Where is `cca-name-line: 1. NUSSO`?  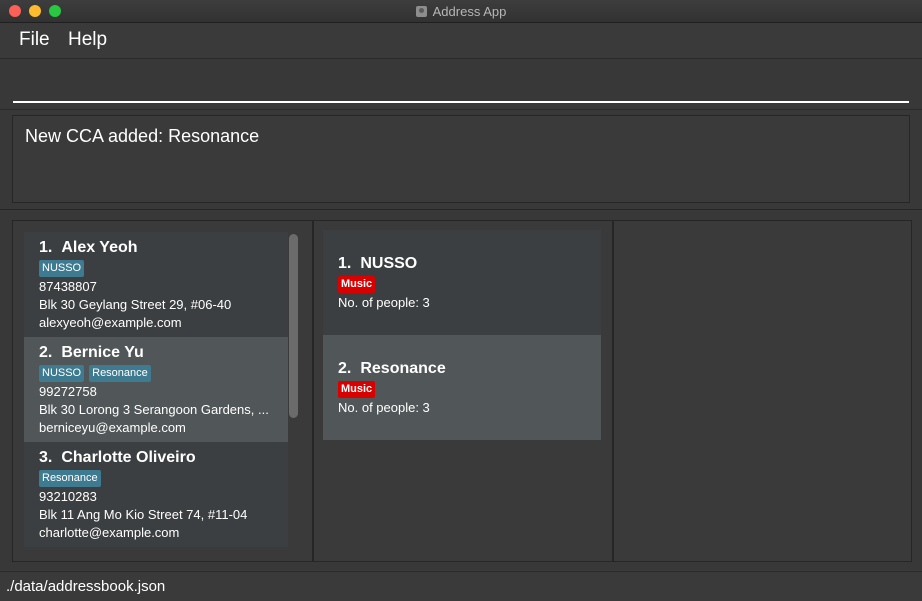 cca-name-line: 1. NUSSO is located at coordinates (377, 264).